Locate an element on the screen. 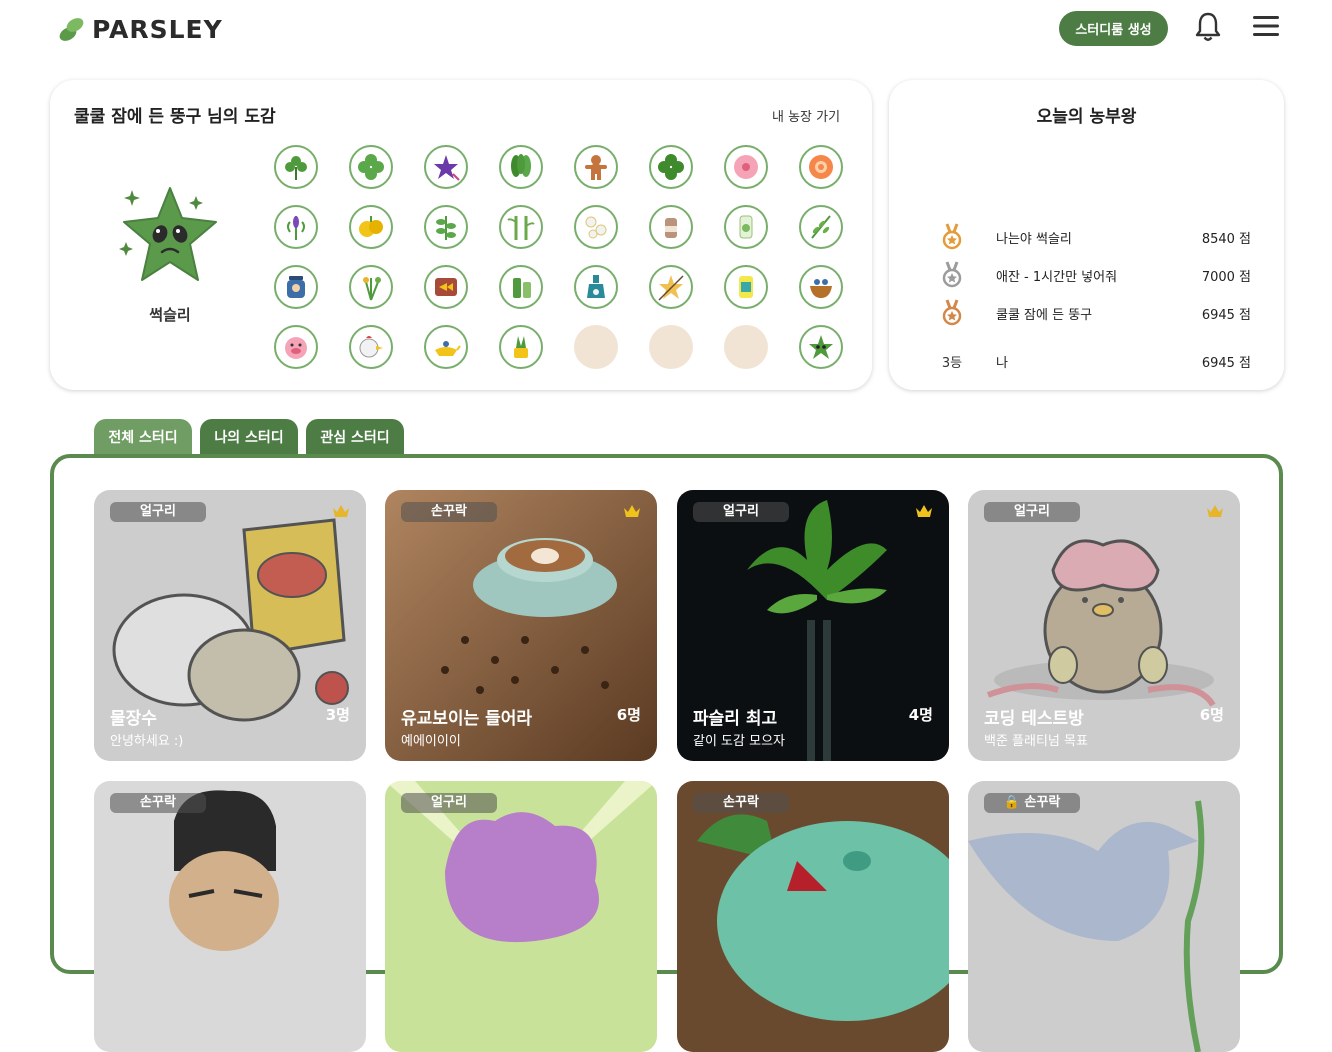  bottles-icon is located at coordinates (522, 288).